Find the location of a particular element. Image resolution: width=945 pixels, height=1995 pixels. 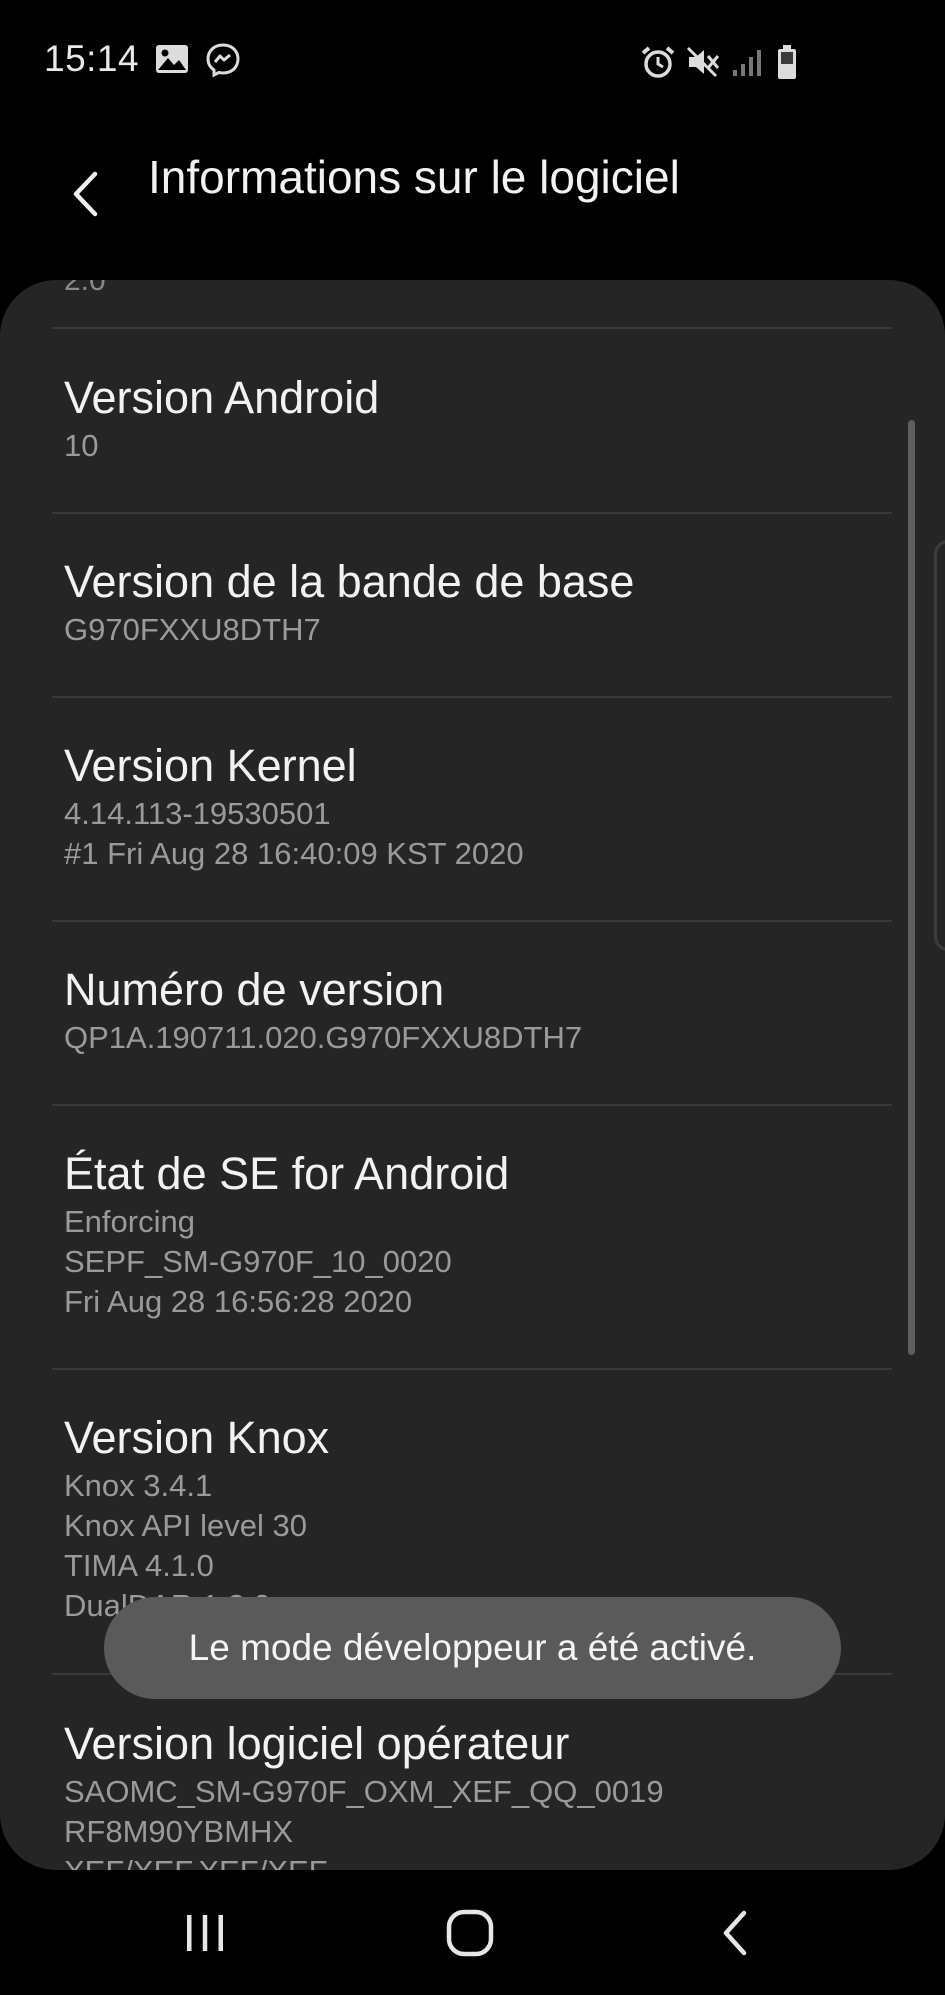

battery-icon is located at coordinates (787, 64).